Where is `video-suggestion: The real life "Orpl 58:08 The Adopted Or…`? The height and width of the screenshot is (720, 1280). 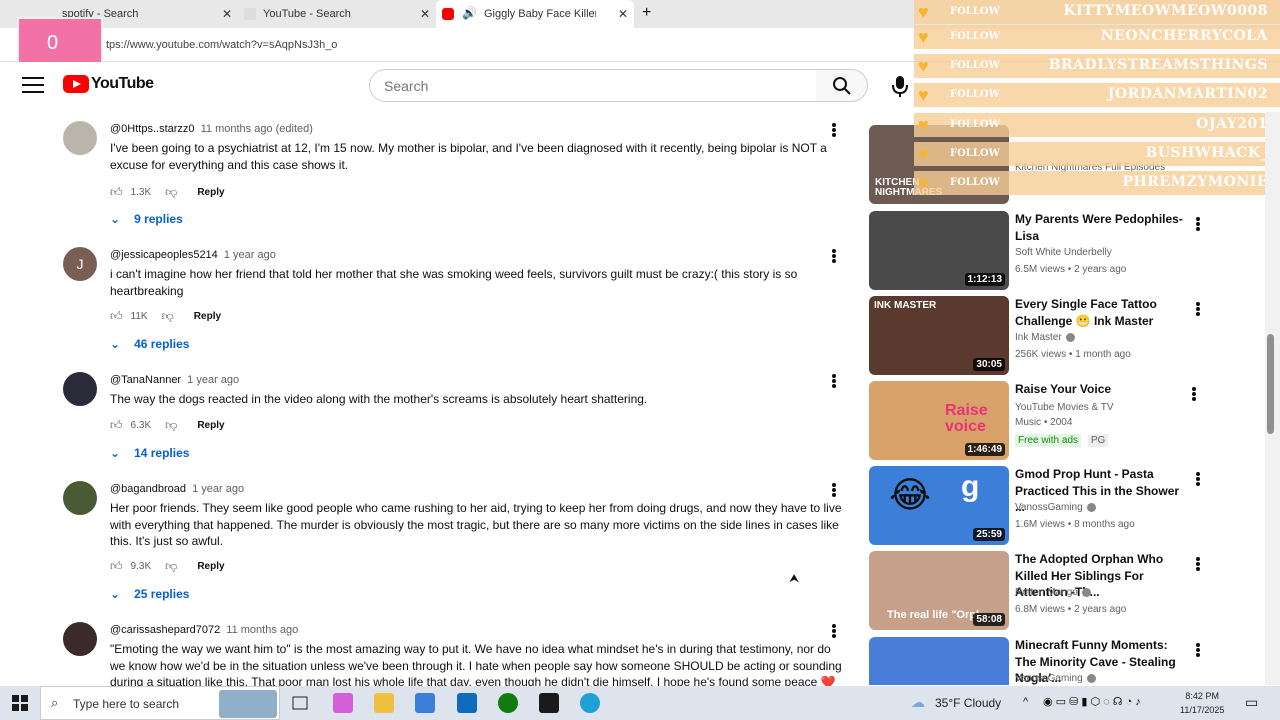 video-suggestion: The real life "Orpl 58:08 The Adopted Or… is located at coordinates (1039, 591).